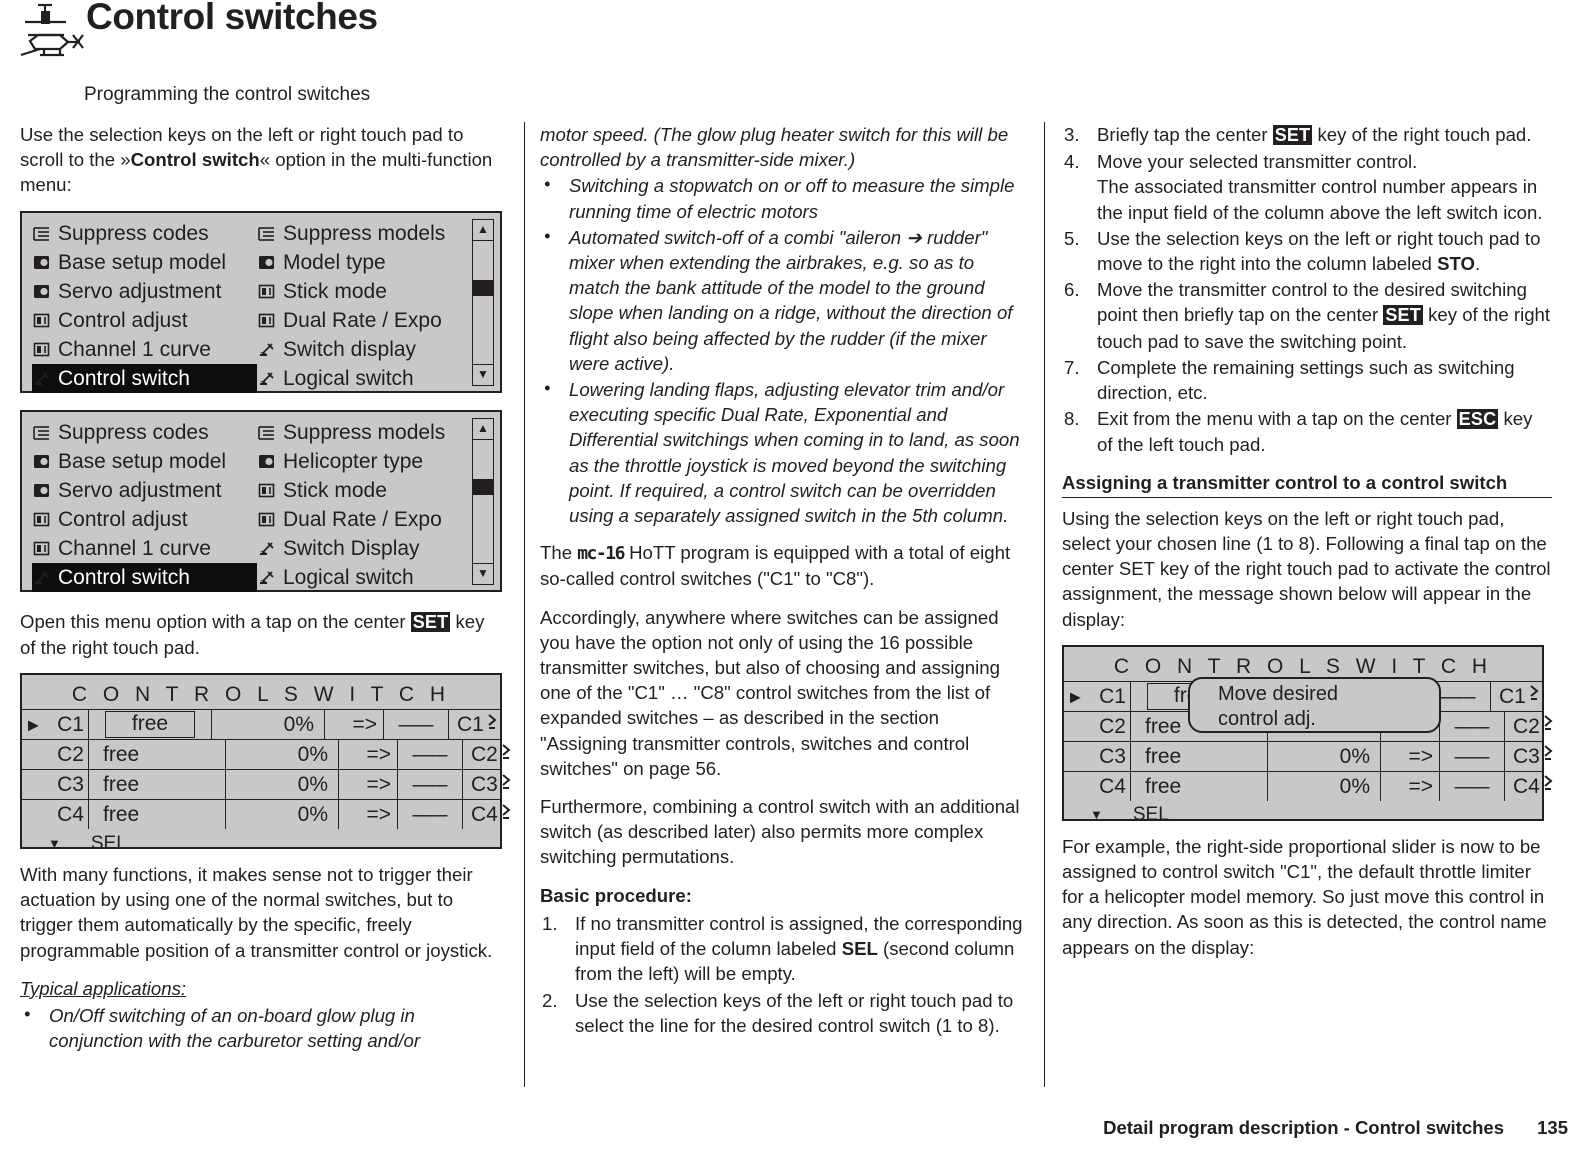  Describe the element at coordinates (1526, 786) in the screenshot. I see `row-switch-value: C4` at that location.